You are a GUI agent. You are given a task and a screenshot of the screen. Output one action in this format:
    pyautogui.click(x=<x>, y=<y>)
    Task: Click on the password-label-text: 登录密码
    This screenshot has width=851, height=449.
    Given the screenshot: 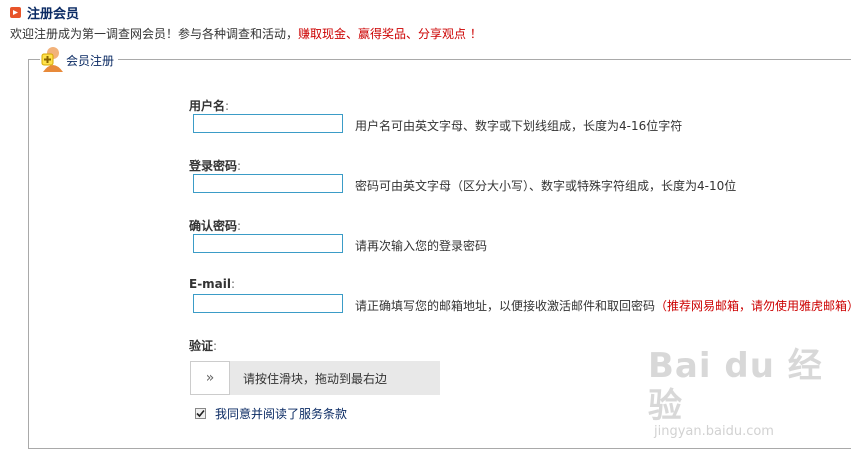 What is the action you would take?
    pyautogui.click(x=213, y=166)
    